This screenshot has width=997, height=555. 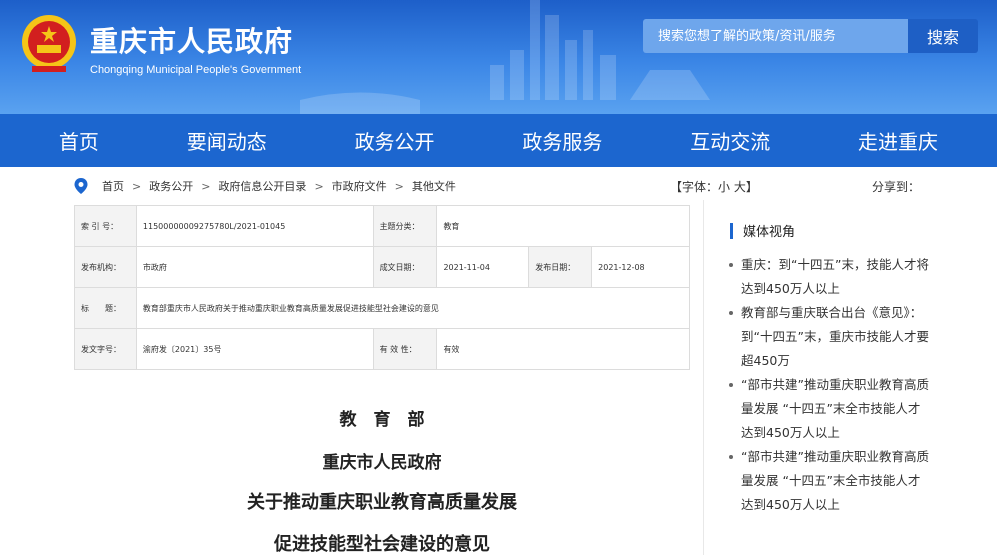 I want to click on location-pin-icon, so click(x=81, y=186).